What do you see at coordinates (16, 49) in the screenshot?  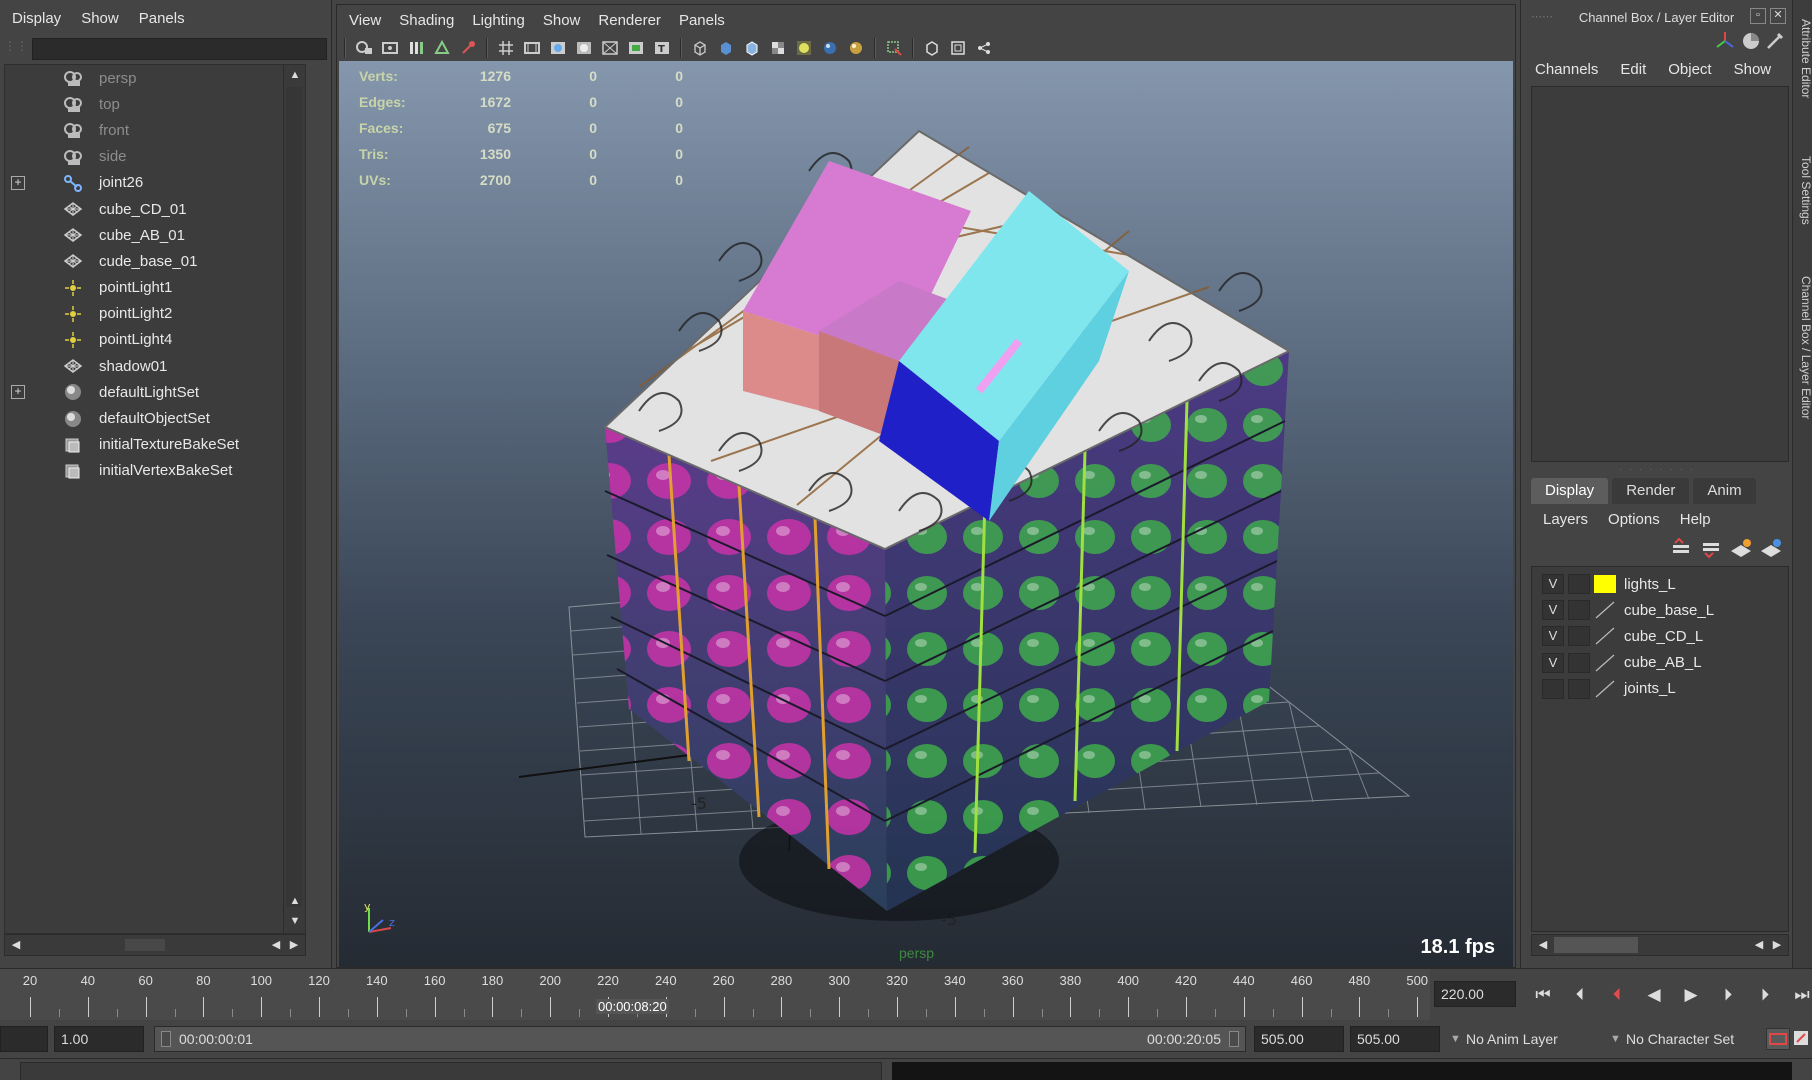 I see `drag-grip-icon: ⋮⋮` at bounding box center [16, 49].